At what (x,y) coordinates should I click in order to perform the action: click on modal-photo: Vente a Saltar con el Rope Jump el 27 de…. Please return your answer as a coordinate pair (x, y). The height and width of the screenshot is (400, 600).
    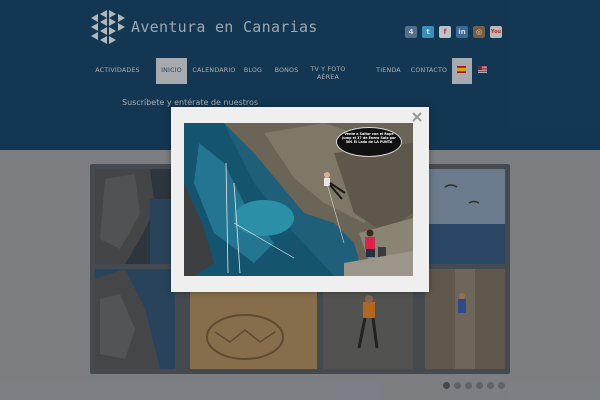
    Looking at the image, I should click on (298, 199).